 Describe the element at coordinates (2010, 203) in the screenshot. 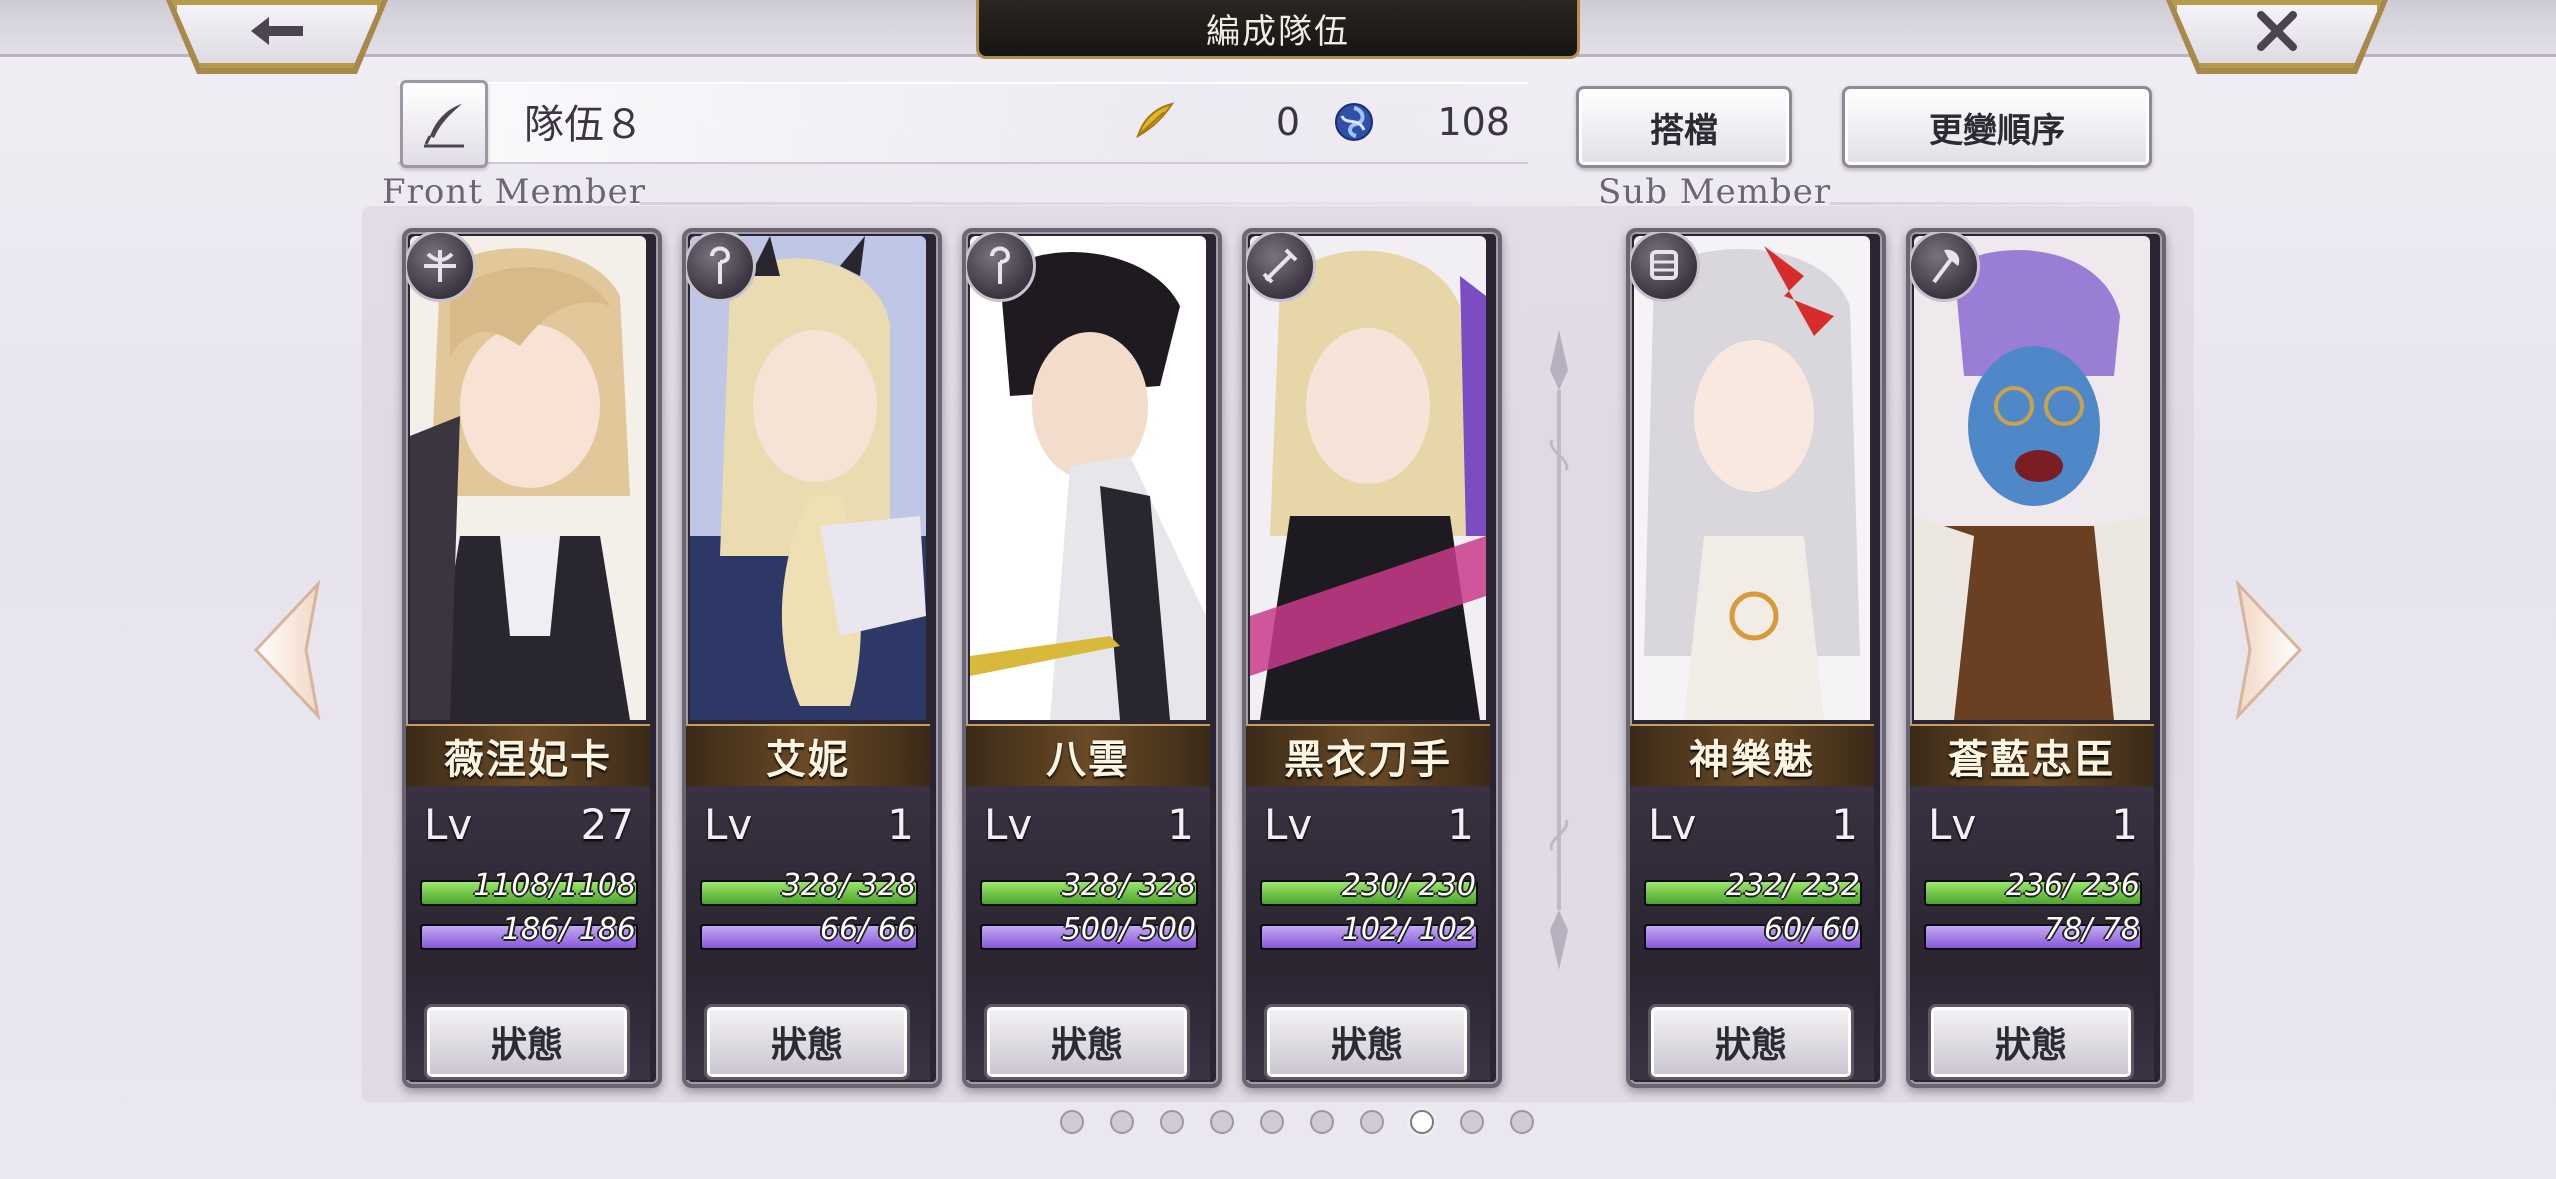

I see `sub-divider-line` at that location.